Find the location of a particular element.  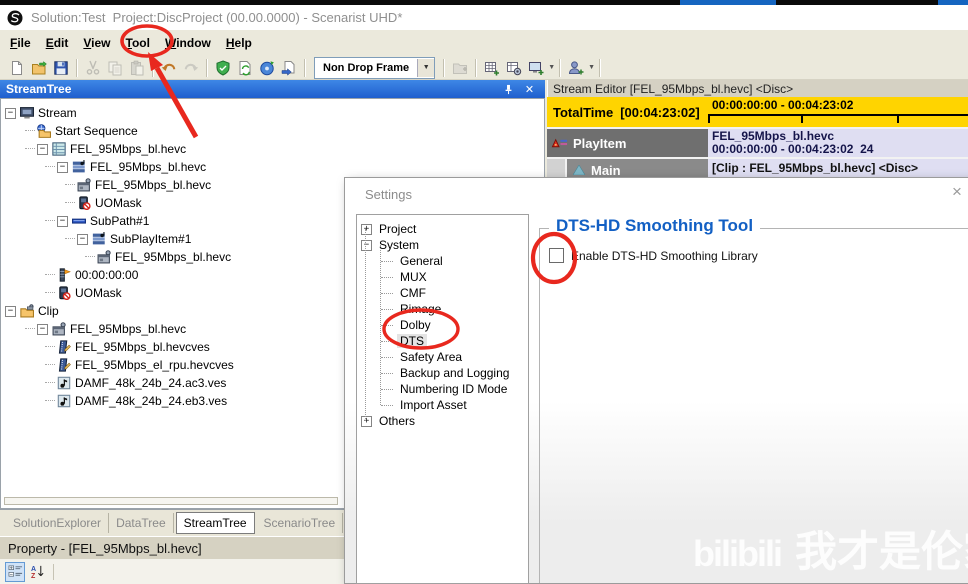

settings-tree-item-system: − System is located at coordinates (442, 245).